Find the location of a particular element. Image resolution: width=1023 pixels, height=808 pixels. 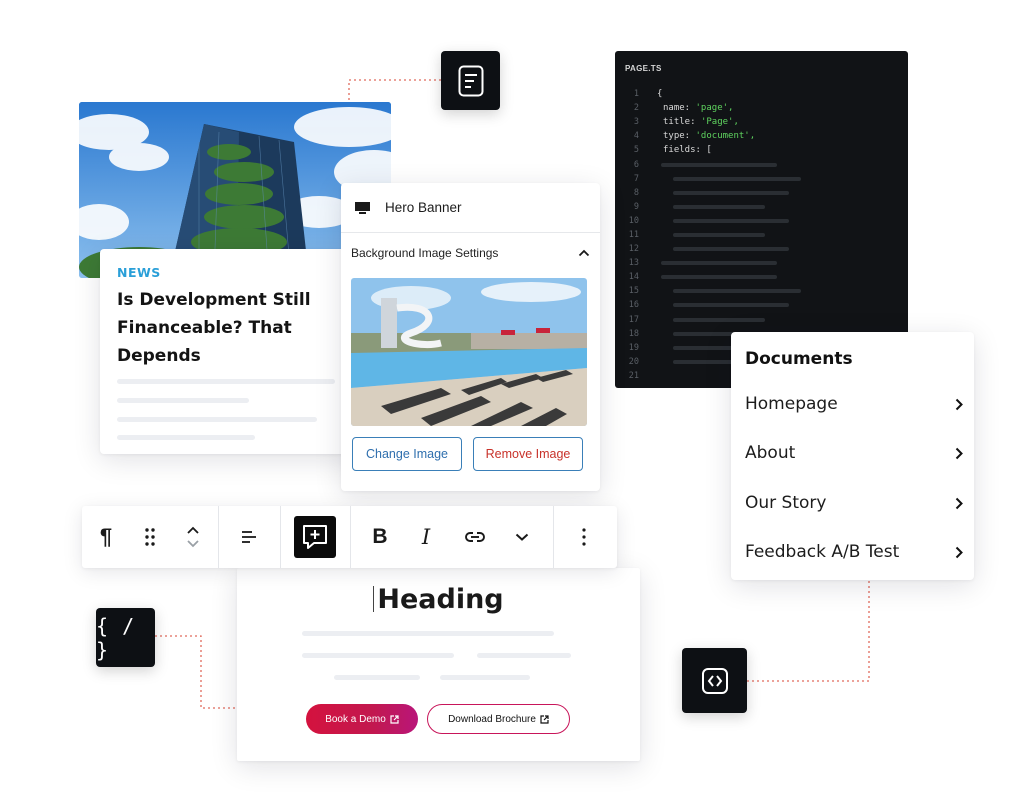

heading-text: Heading is located at coordinates (438, 599).